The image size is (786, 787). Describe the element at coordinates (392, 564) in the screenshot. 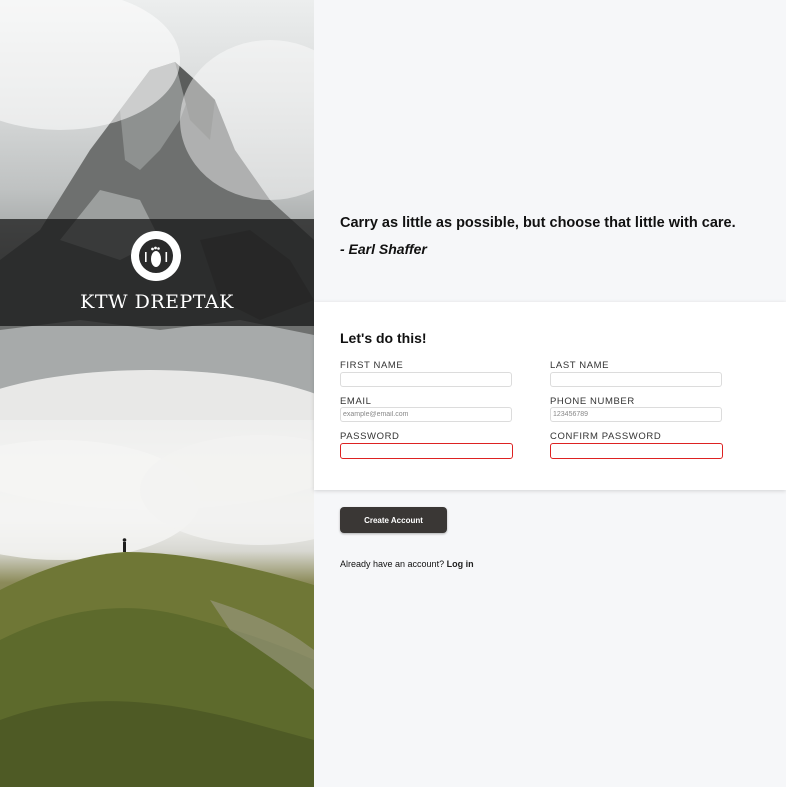

I see `login-prompt-text: Already have an account?` at that location.